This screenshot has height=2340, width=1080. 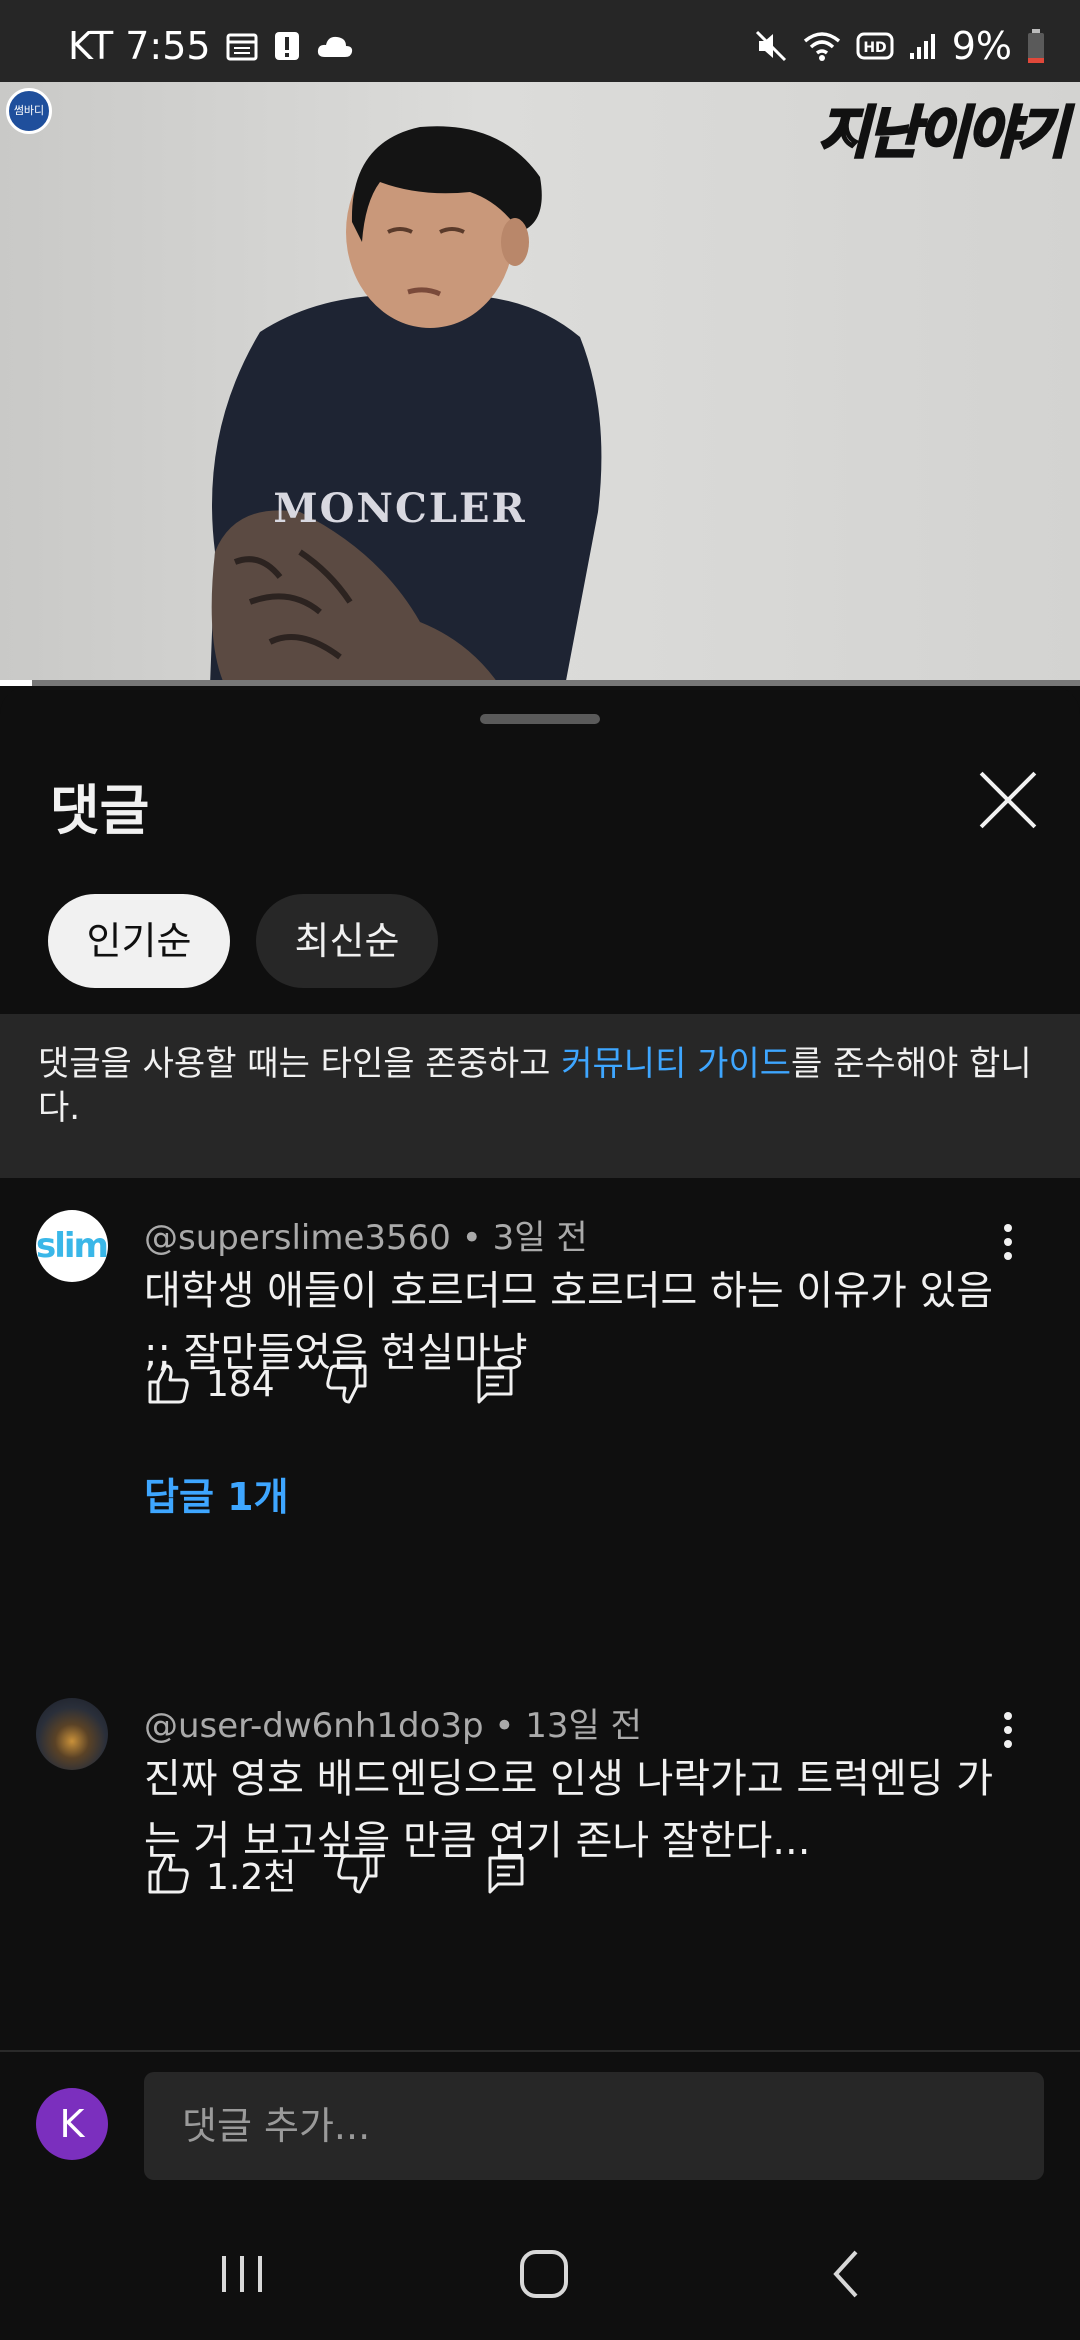 What do you see at coordinates (347, 941) in the screenshot?
I see `sort-chip-newest: 최신순` at bounding box center [347, 941].